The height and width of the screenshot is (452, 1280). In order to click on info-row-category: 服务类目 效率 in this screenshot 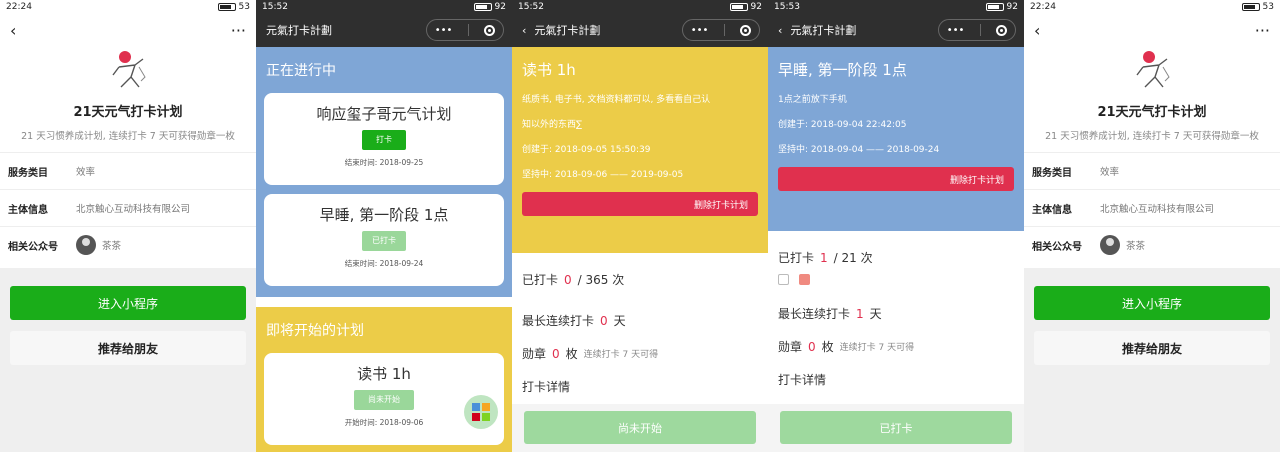, I will do `click(1152, 170)`.